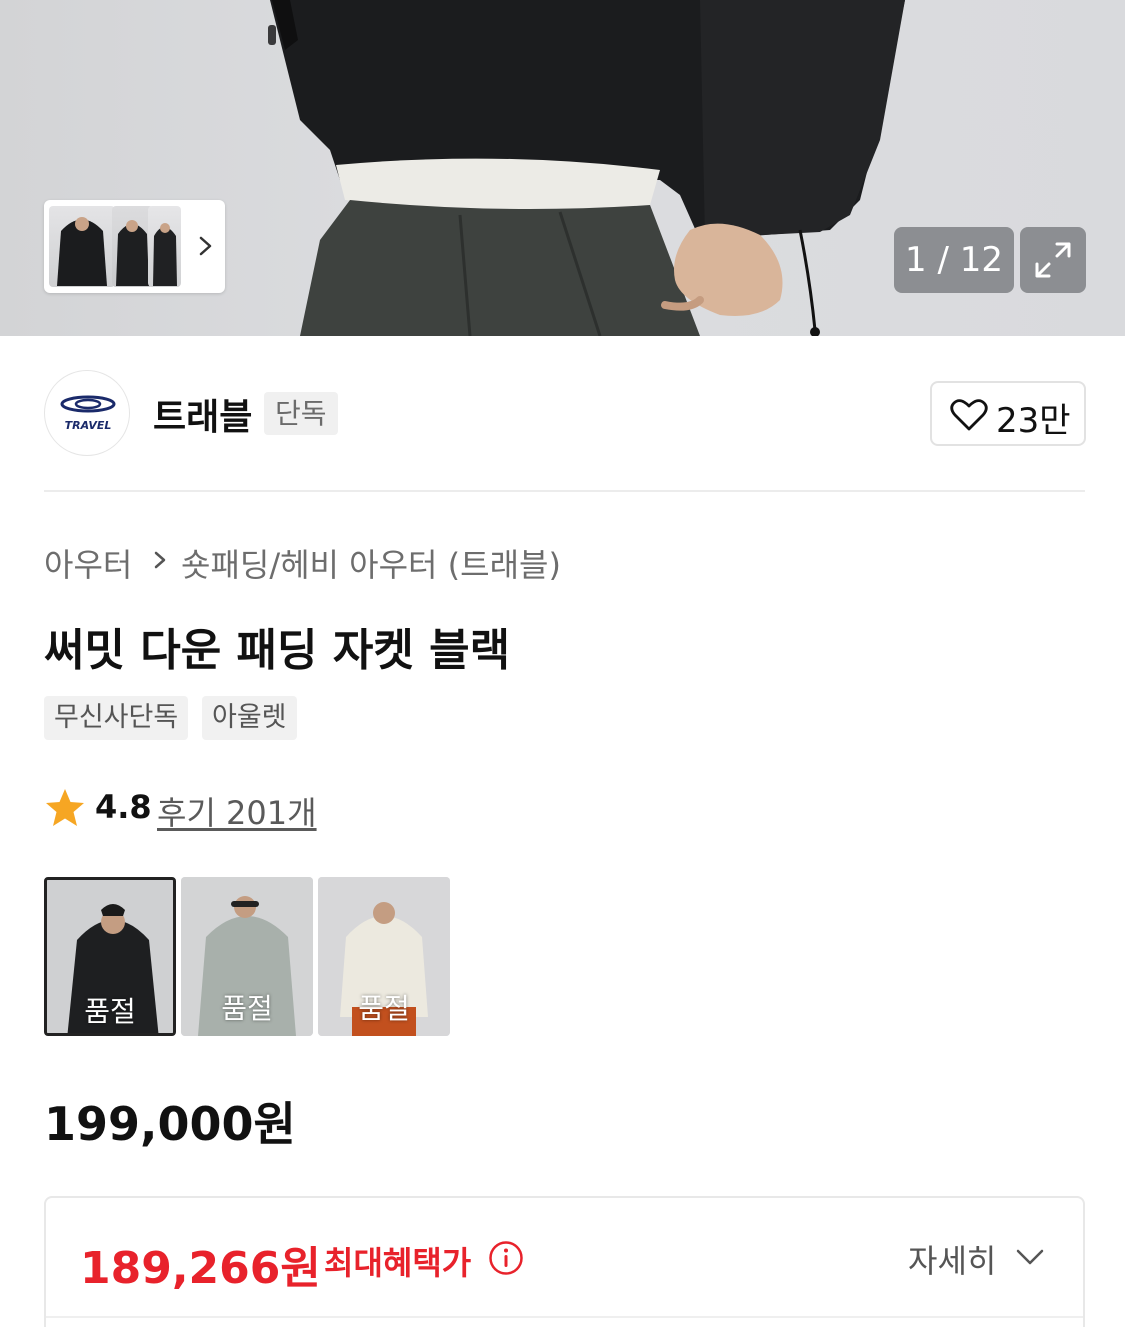 This screenshot has width=1125, height=1327. I want to click on color-option-gray: 품절, so click(247, 956).